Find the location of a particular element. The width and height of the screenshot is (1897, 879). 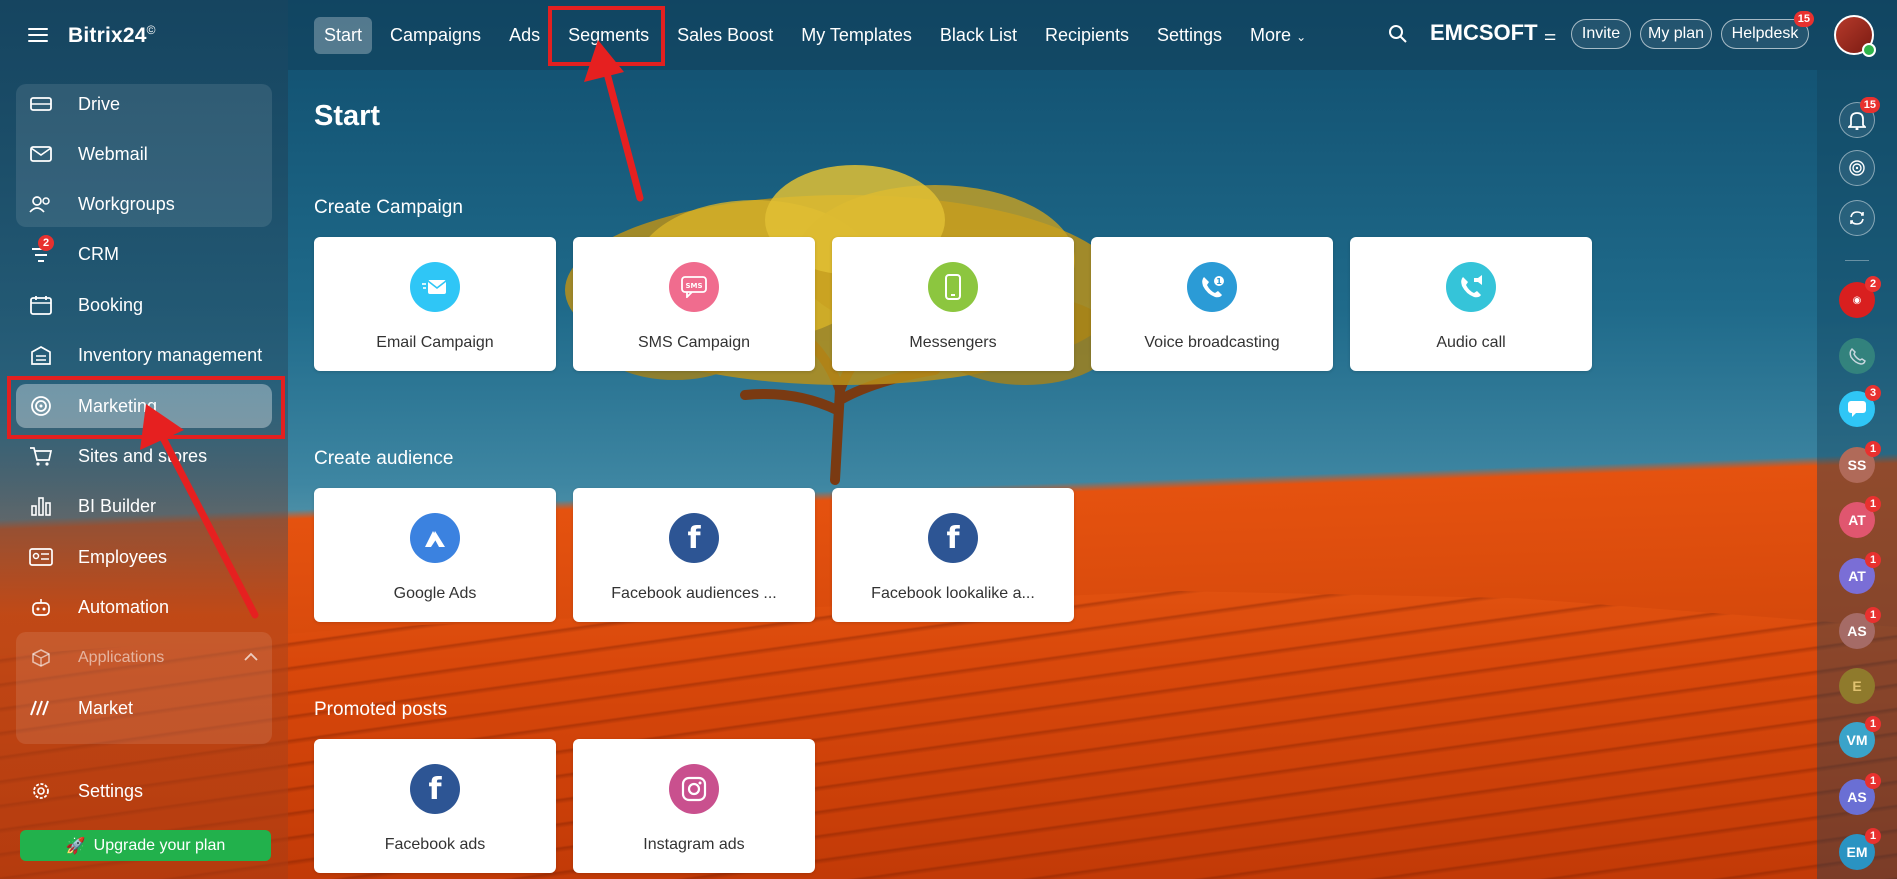

tab-my-templates: My Templates is located at coordinates (856, 35).